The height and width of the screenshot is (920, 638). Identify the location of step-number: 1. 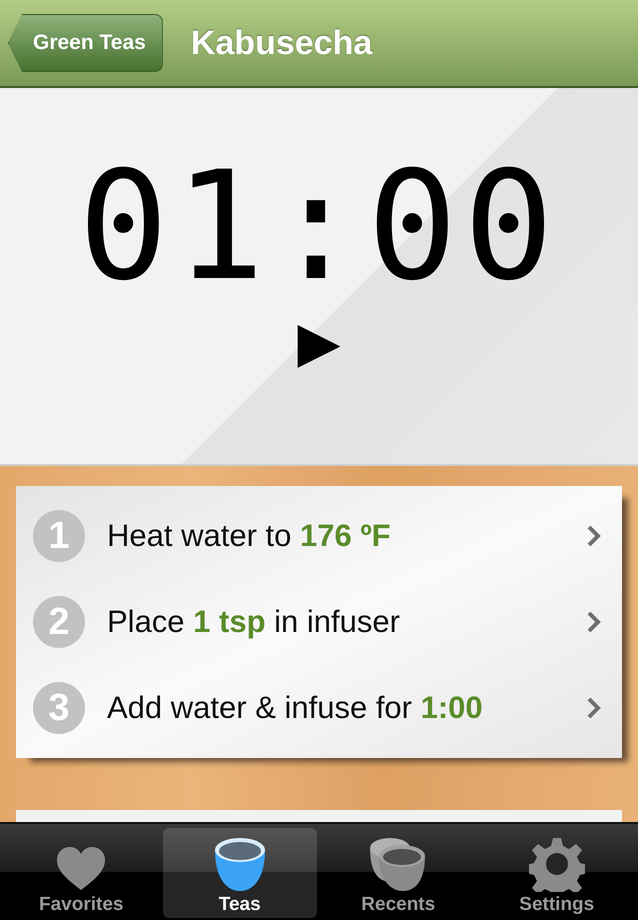
(59, 536).